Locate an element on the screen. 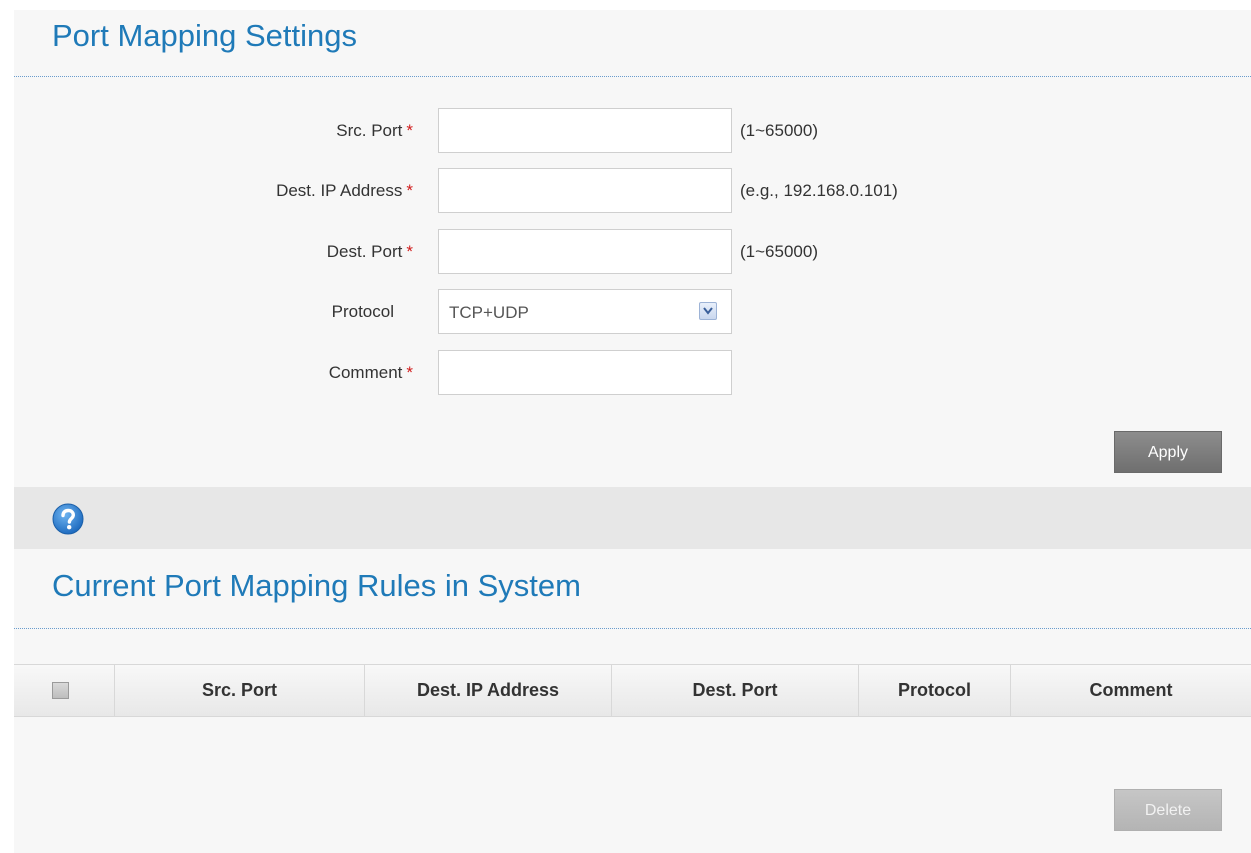  settings-title: Port Mapping Settings is located at coordinates (205, 35).